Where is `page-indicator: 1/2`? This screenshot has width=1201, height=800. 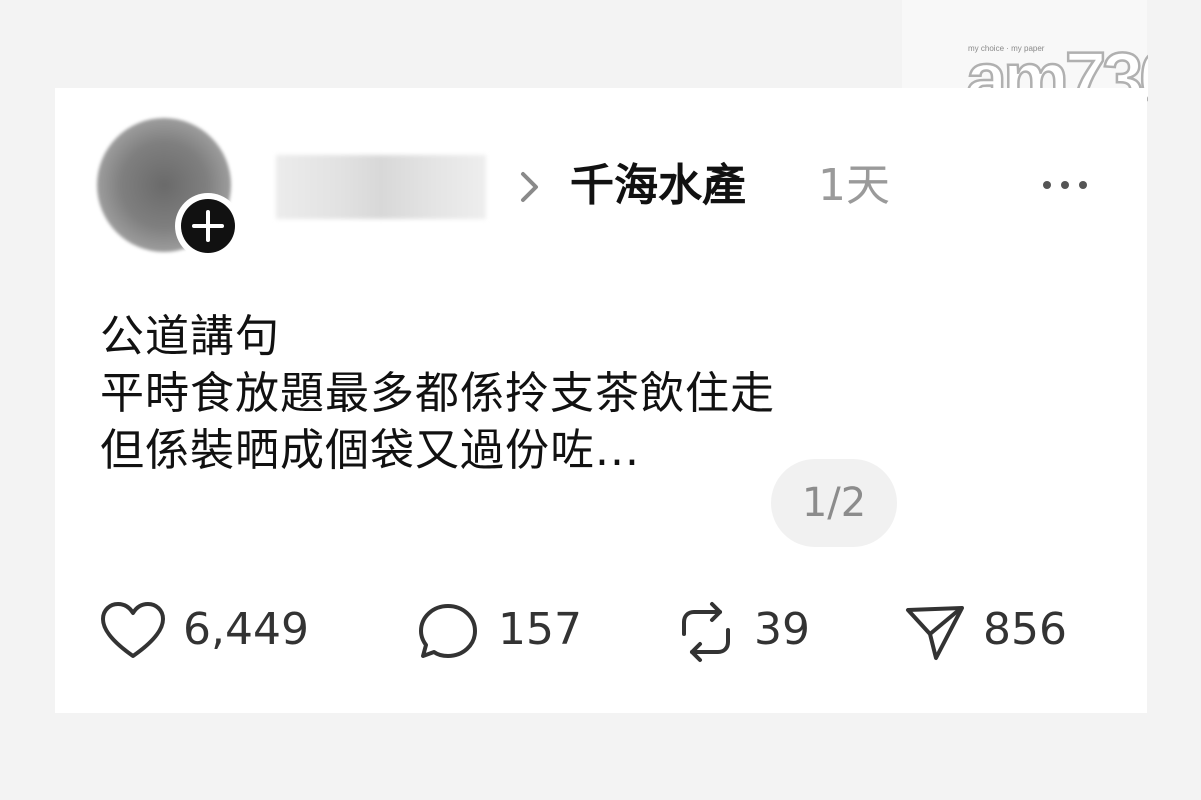
page-indicator: 1/2 is located at coordinates (834, 503).